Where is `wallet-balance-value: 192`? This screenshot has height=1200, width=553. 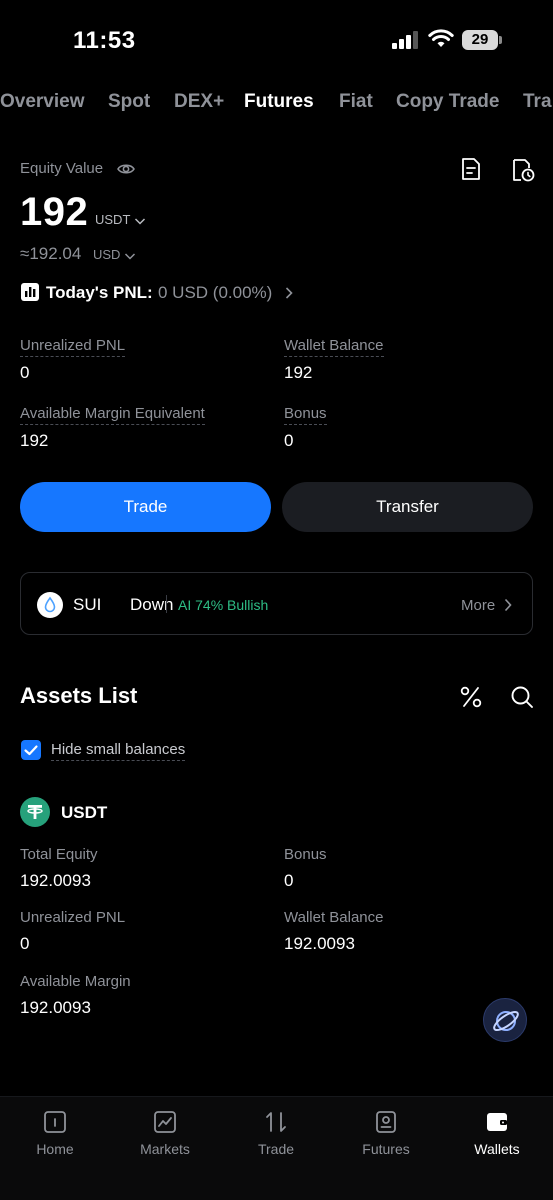
wallet-balance-value: 192 is located at coordinates (298, 372).